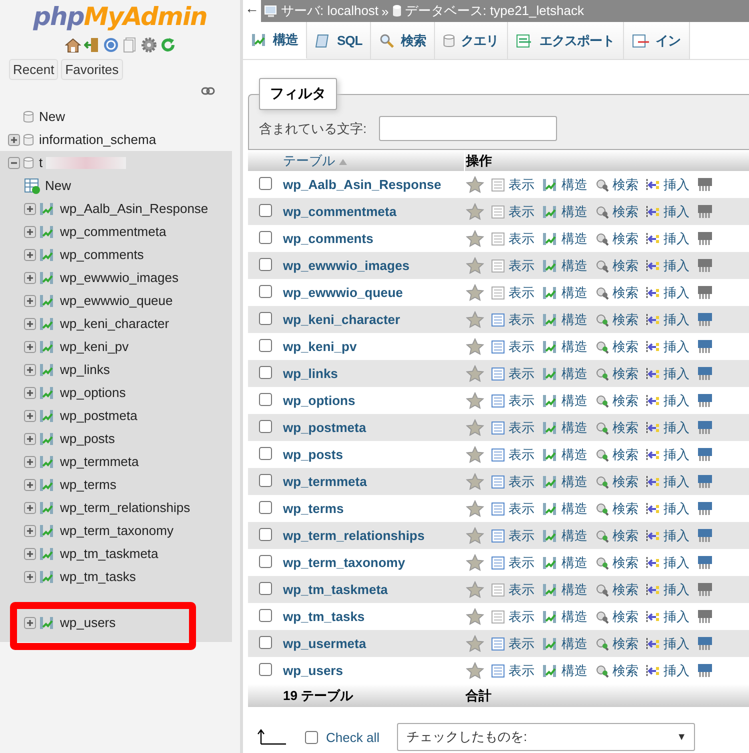  I want to click on bulk-action-select: チェックしたものを: ▼, so click(546, 737).